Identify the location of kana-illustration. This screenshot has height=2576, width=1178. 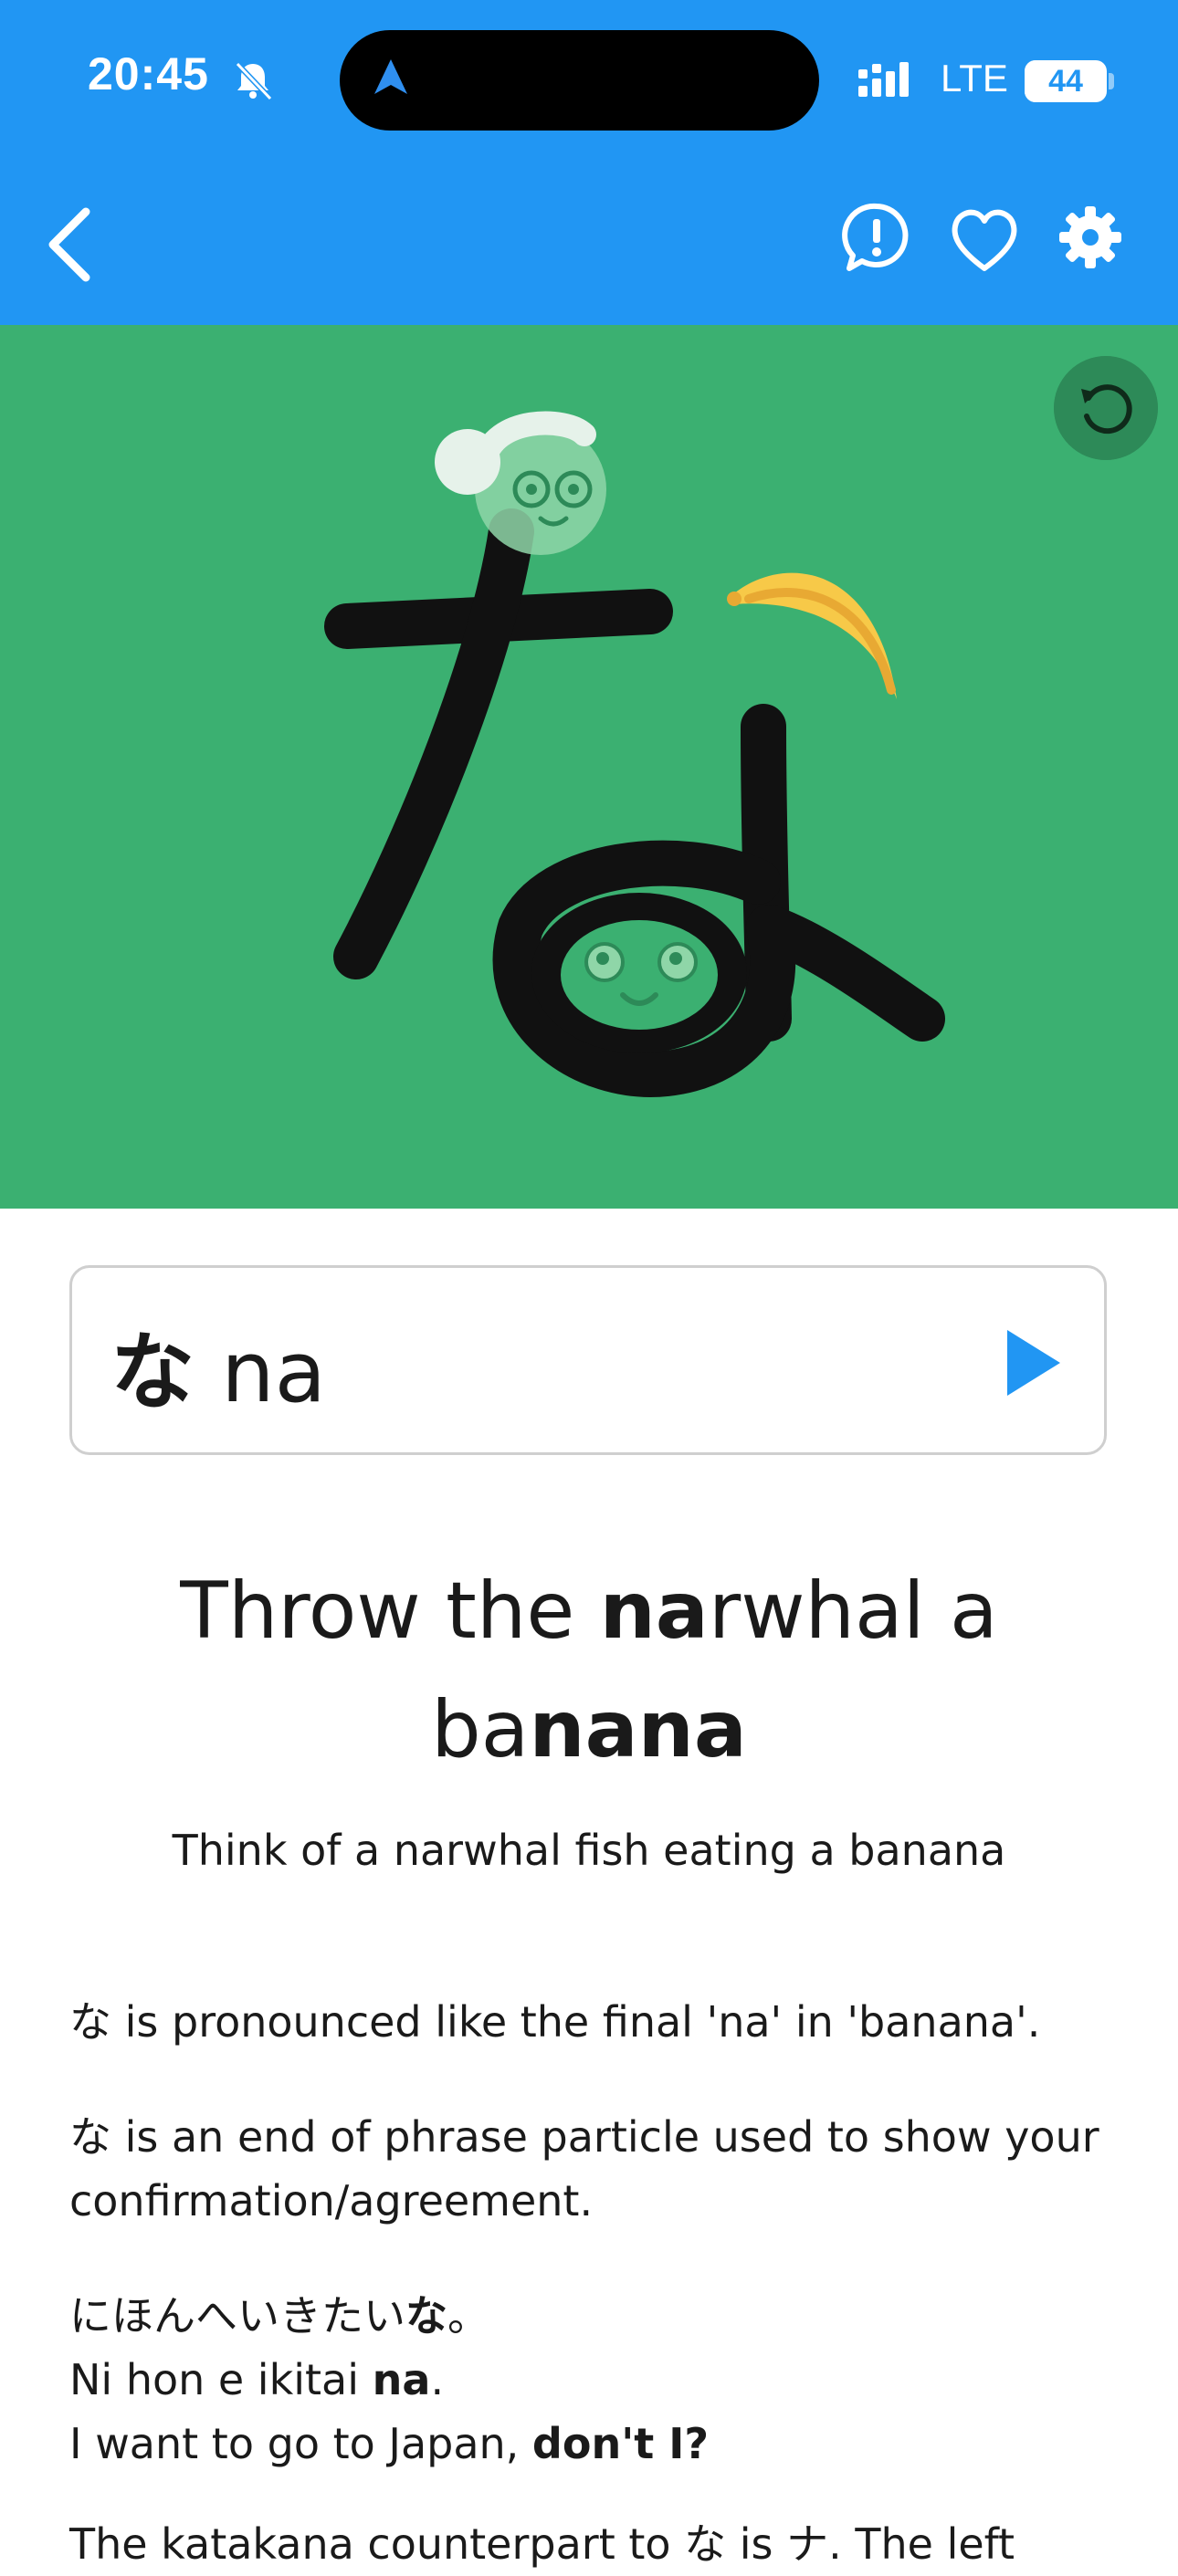
(634, 754).